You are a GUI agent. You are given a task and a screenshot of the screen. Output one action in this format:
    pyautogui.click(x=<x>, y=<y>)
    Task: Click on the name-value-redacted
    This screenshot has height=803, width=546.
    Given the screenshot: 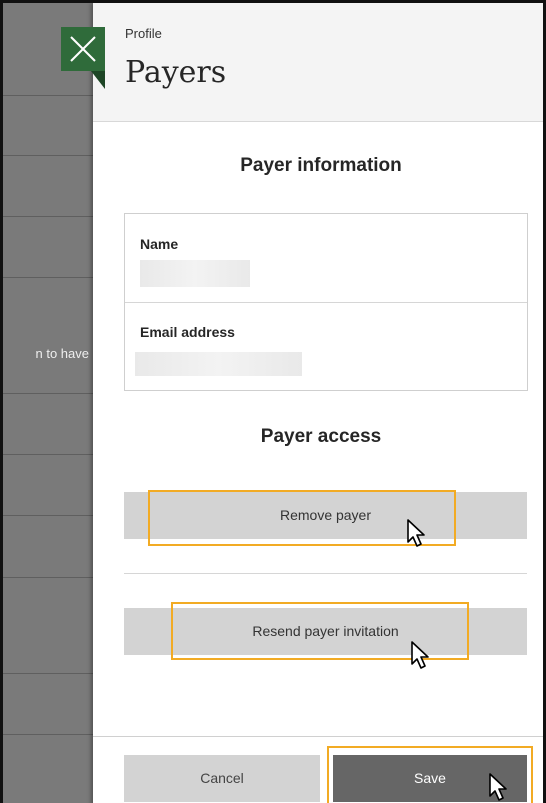 What is the action you would take?
    pyautogui.click(x=195, y=273)
    